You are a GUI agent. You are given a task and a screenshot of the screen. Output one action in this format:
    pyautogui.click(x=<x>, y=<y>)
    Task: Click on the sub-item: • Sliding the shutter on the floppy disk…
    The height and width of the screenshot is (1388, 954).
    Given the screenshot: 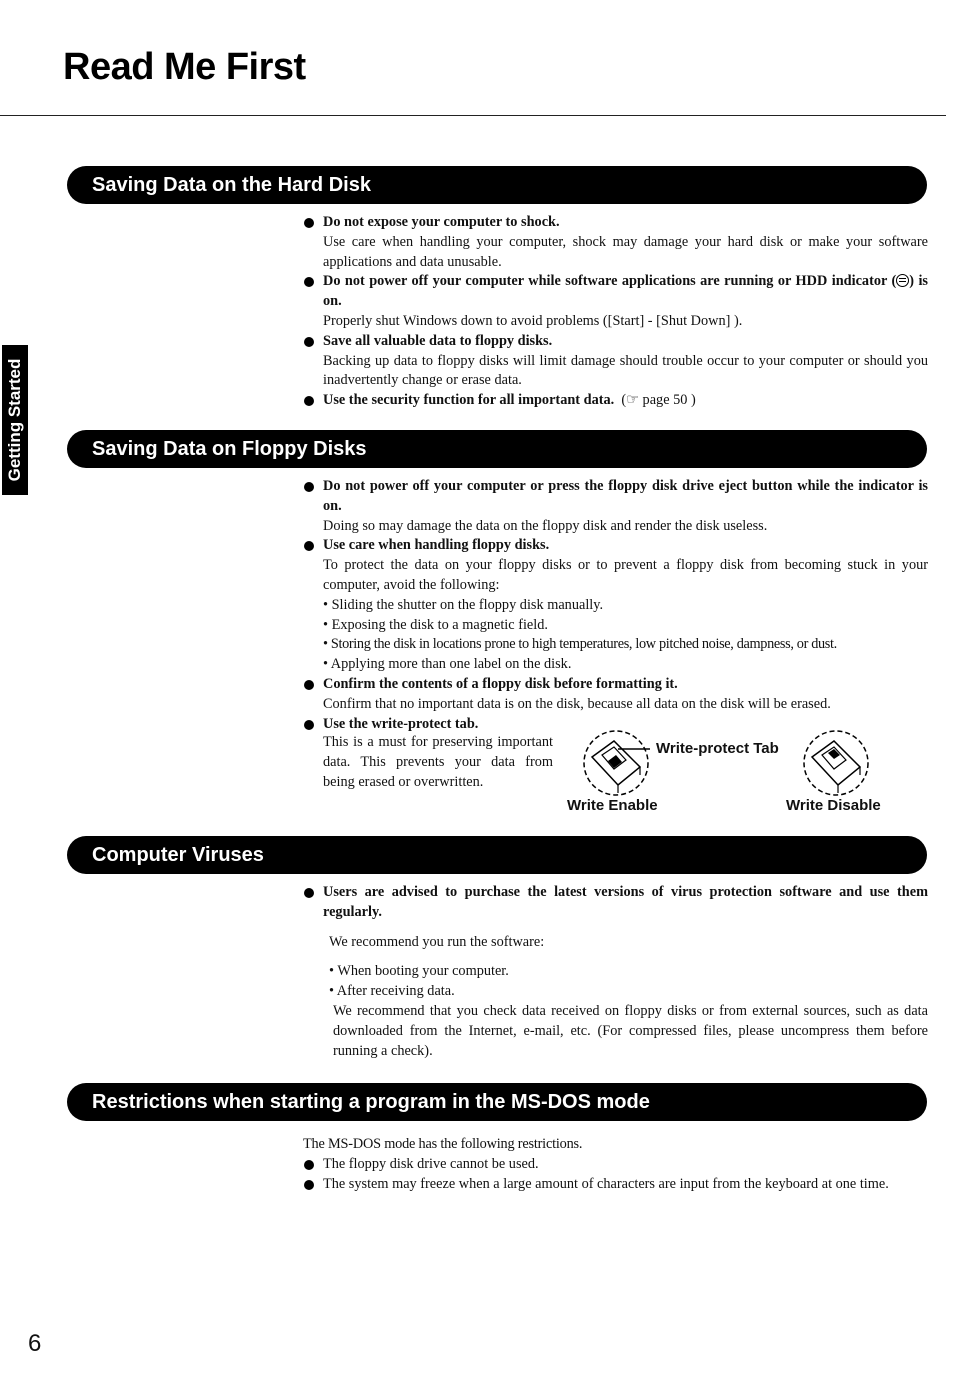 What is the action you would take?
    pyautogui.click(x=463, y=604)
    